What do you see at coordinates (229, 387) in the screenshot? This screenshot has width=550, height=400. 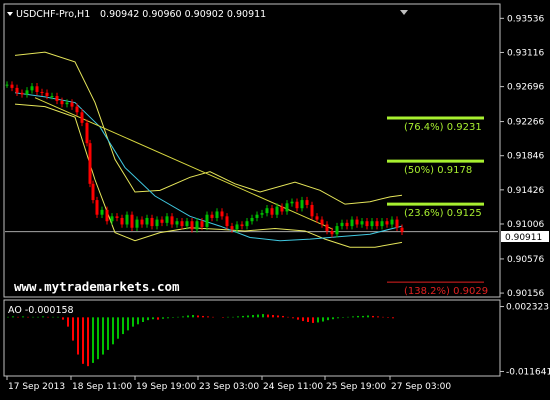 I see `time-tick-label: 23 Sep 03:00` at bounding box center [229, 387].